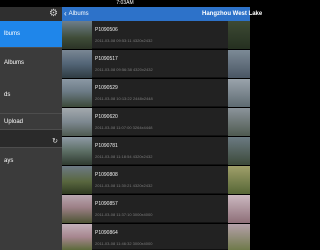 This screenshot has width=320, height=250. Describe the element at coordinates (124, 185) in the screenshot. I see `photo-meta: 2011-03-08 11:30:21 4320x2432` at that location.